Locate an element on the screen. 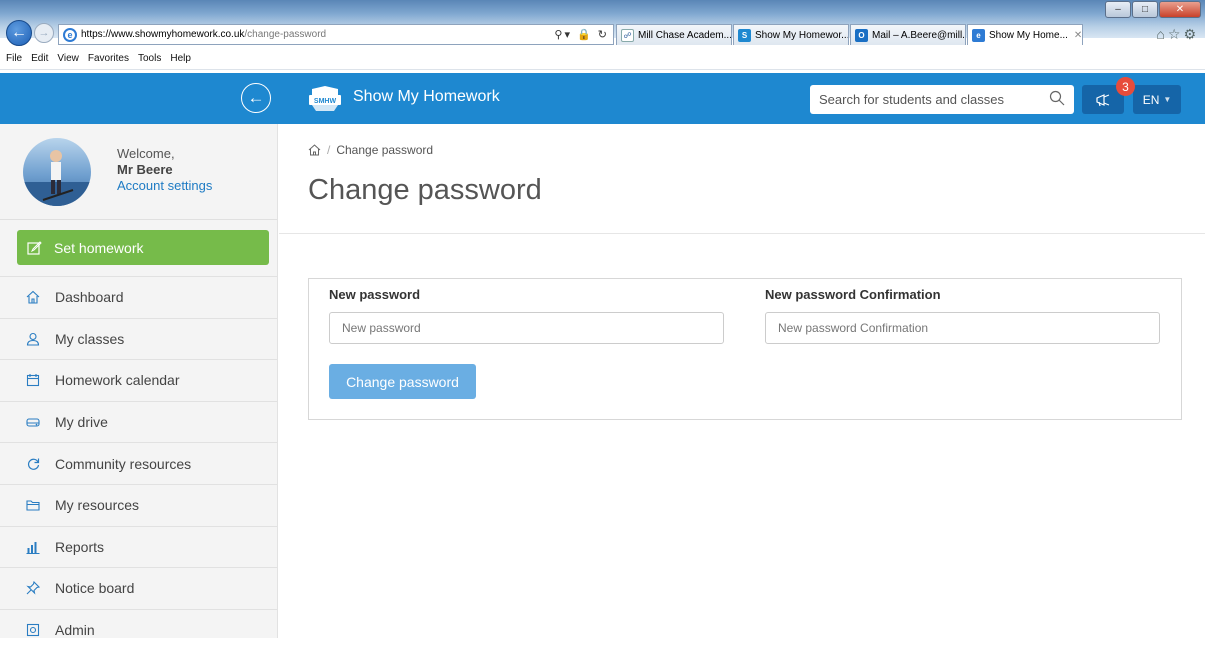 The width and height of the screenshot is (1205, 650). user-icon is located at coordinates (33, 339).